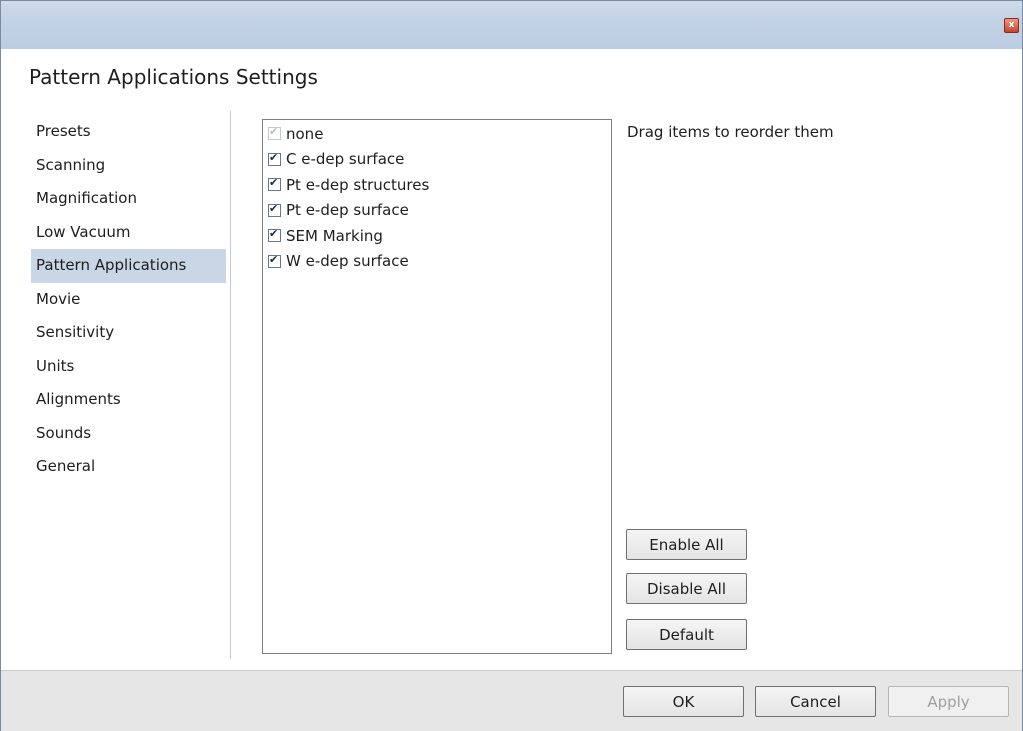  What do you see at coordinates (347, 210) in the screenshot?
I see `list-item-label: Pt e-dep surface` at bounding box center [347, 210].